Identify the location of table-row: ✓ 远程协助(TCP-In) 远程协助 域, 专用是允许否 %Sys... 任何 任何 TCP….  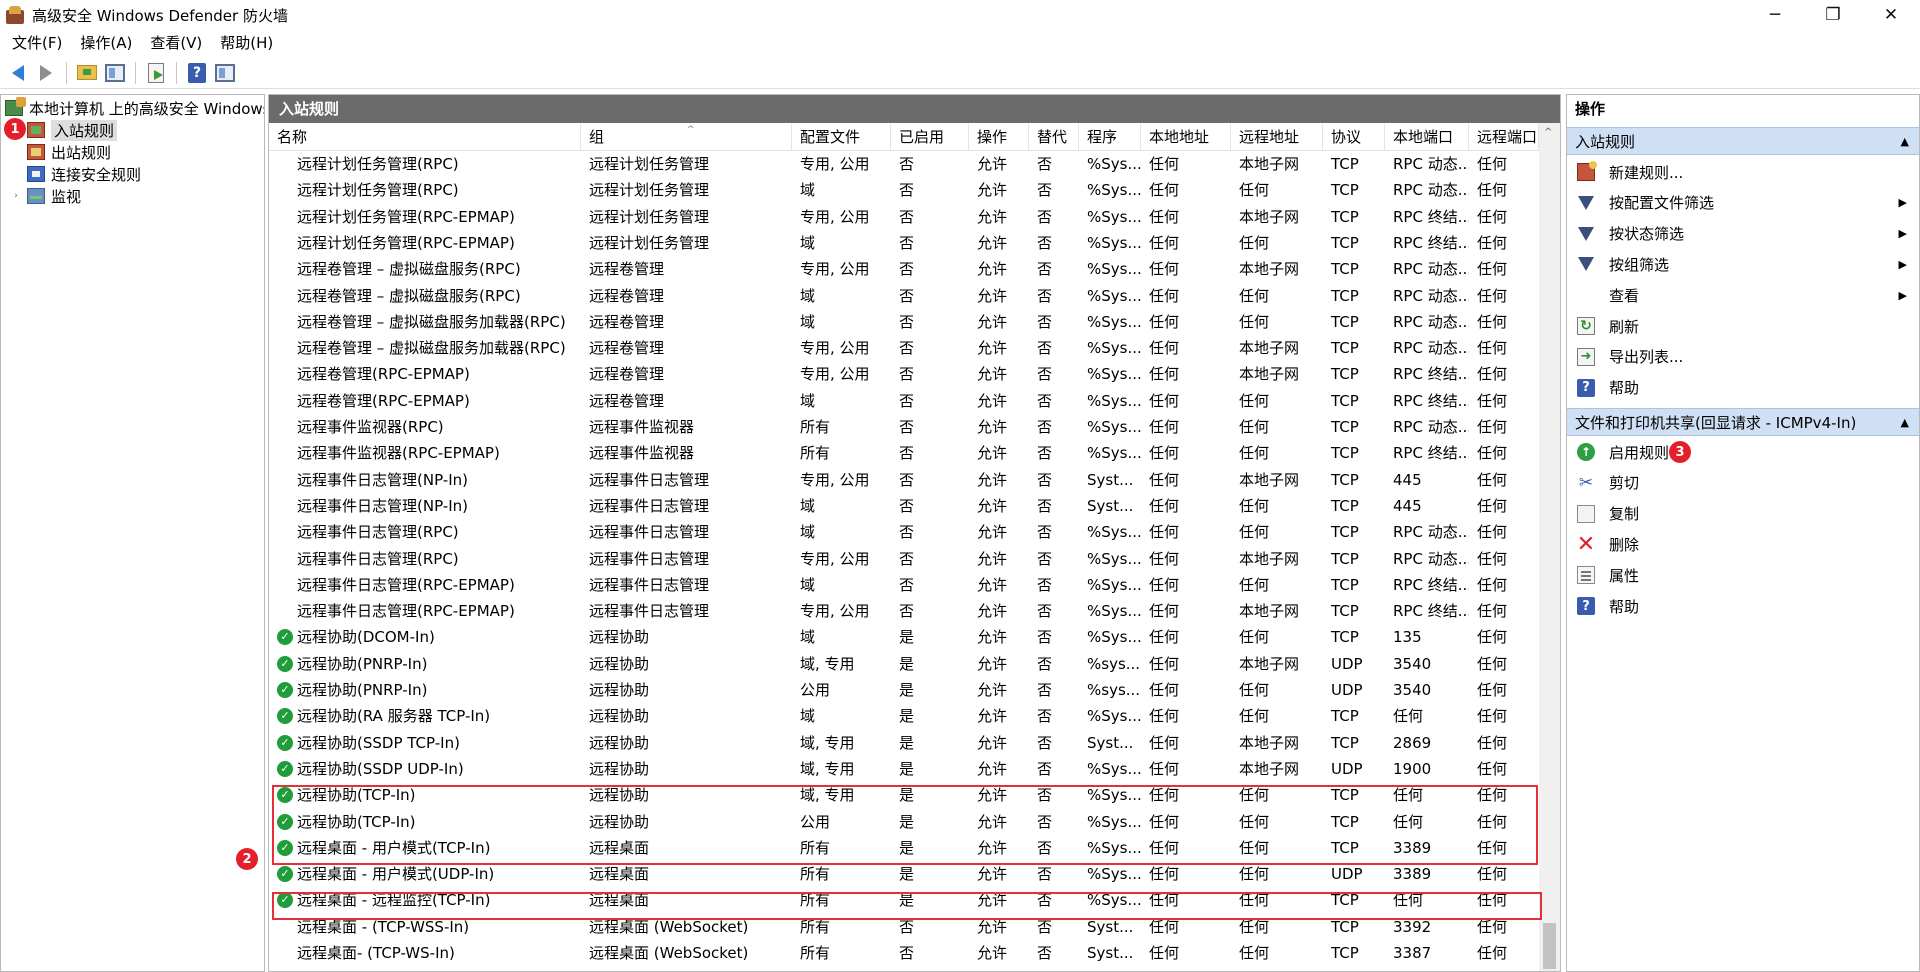
(904, 795).